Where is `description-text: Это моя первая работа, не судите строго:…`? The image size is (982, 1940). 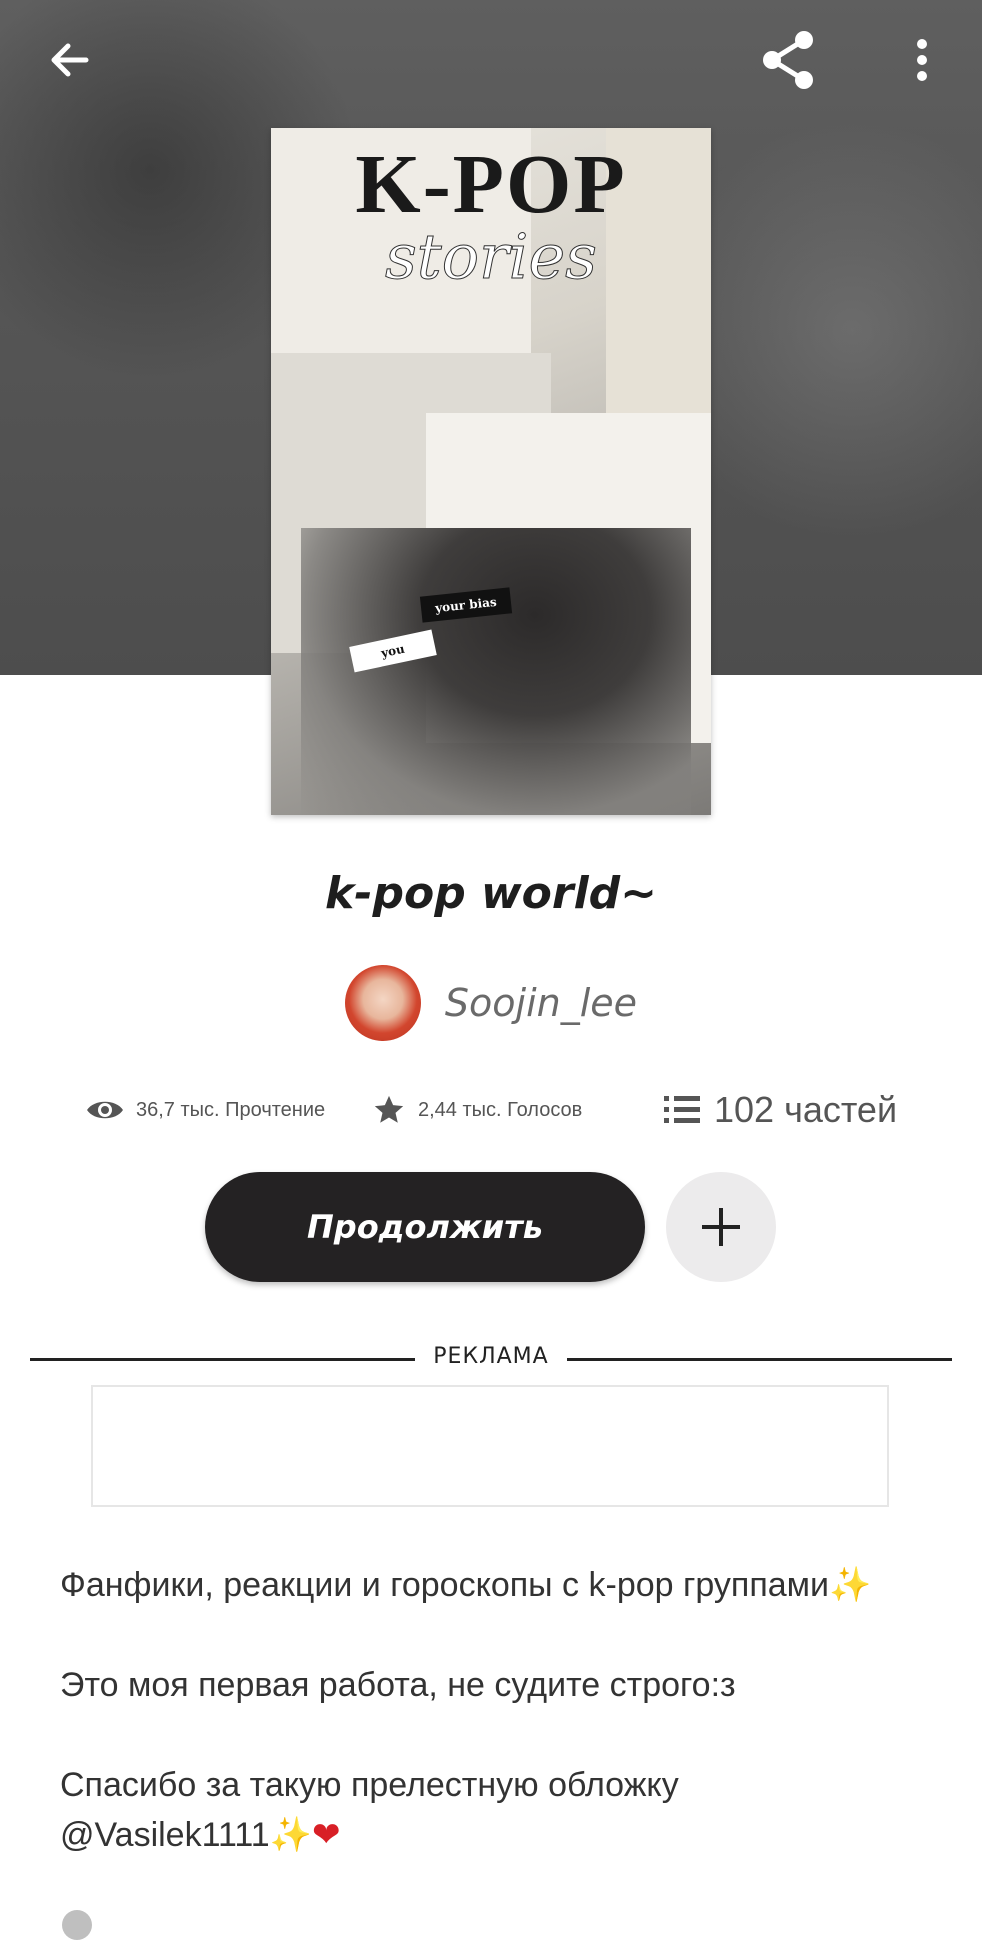 description-text: Это моя первая работа, не судите строго:… is located at coordinates (398, 1685).